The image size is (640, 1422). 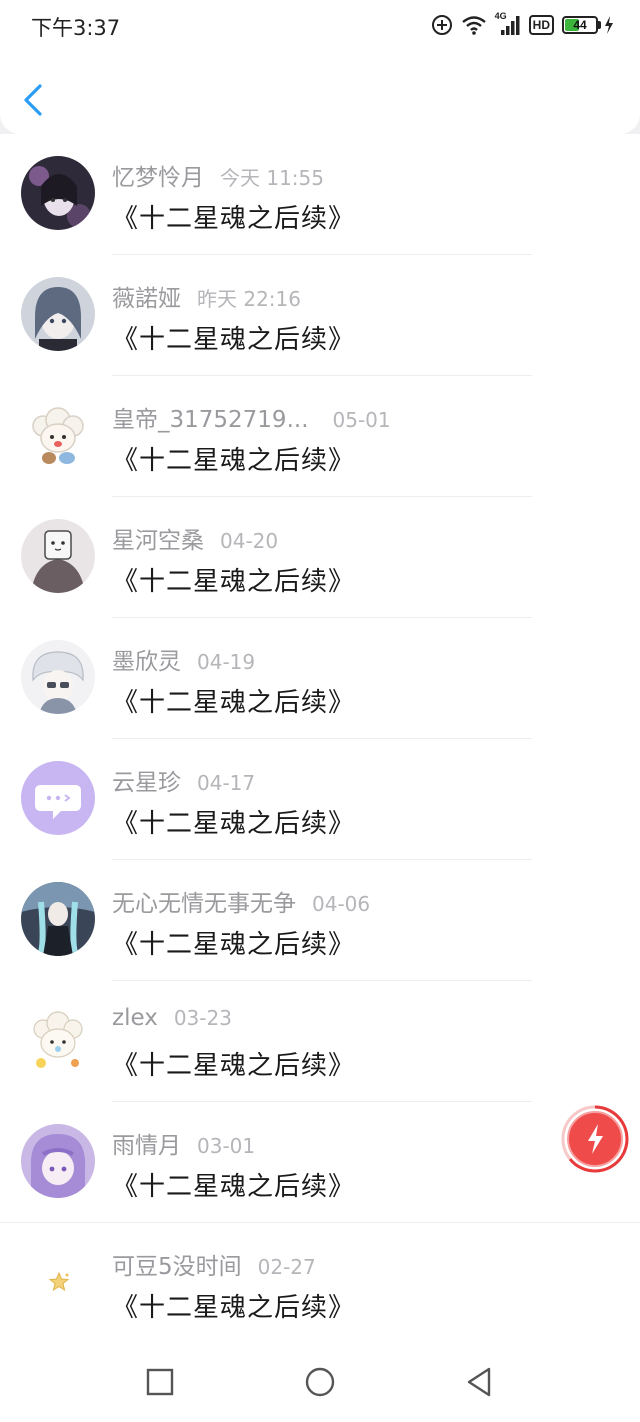 I want to click on item-meta: 忆梦怜月 今天 11:55, so click(x=218, y=175).